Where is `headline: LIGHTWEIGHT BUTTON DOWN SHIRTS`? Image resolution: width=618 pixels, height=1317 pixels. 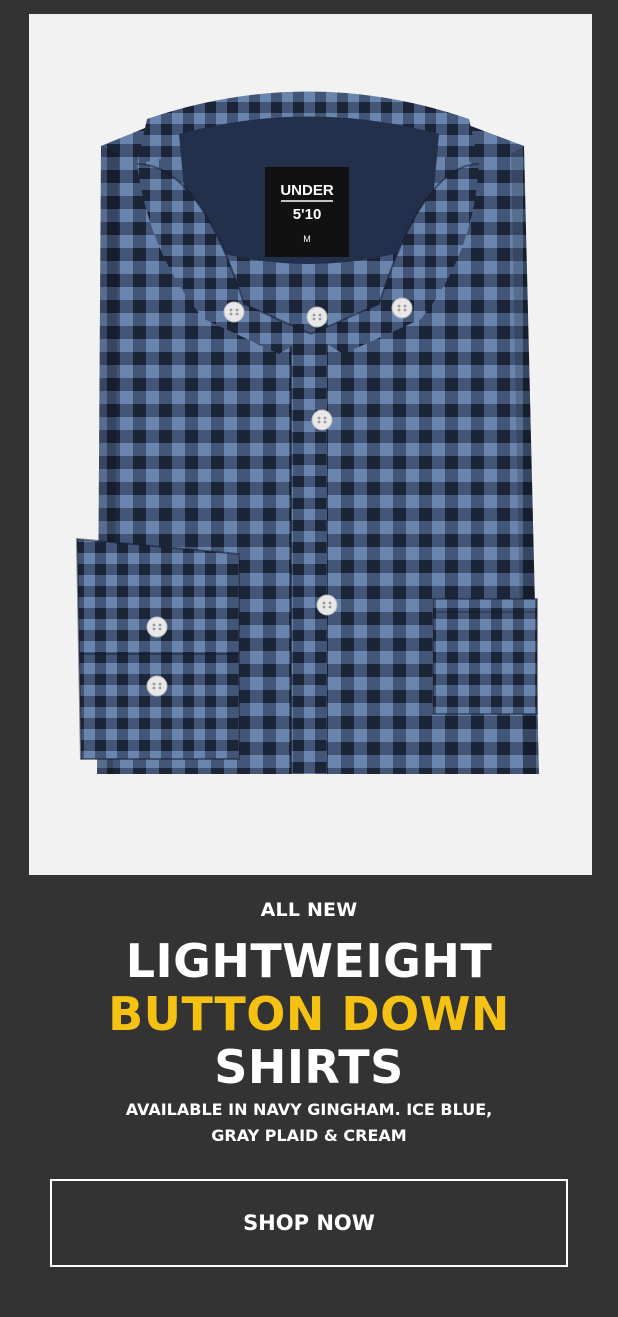 headline: LIGHTWEIGHT BUTTON DOWN SHIRTS is located at coordinates (309, 1014).